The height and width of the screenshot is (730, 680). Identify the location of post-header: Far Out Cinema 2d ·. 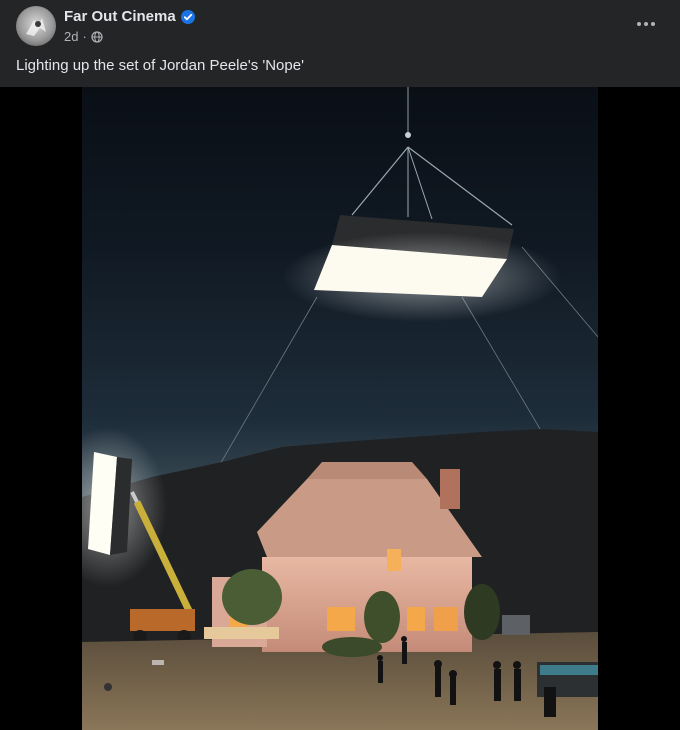
(340, 27).